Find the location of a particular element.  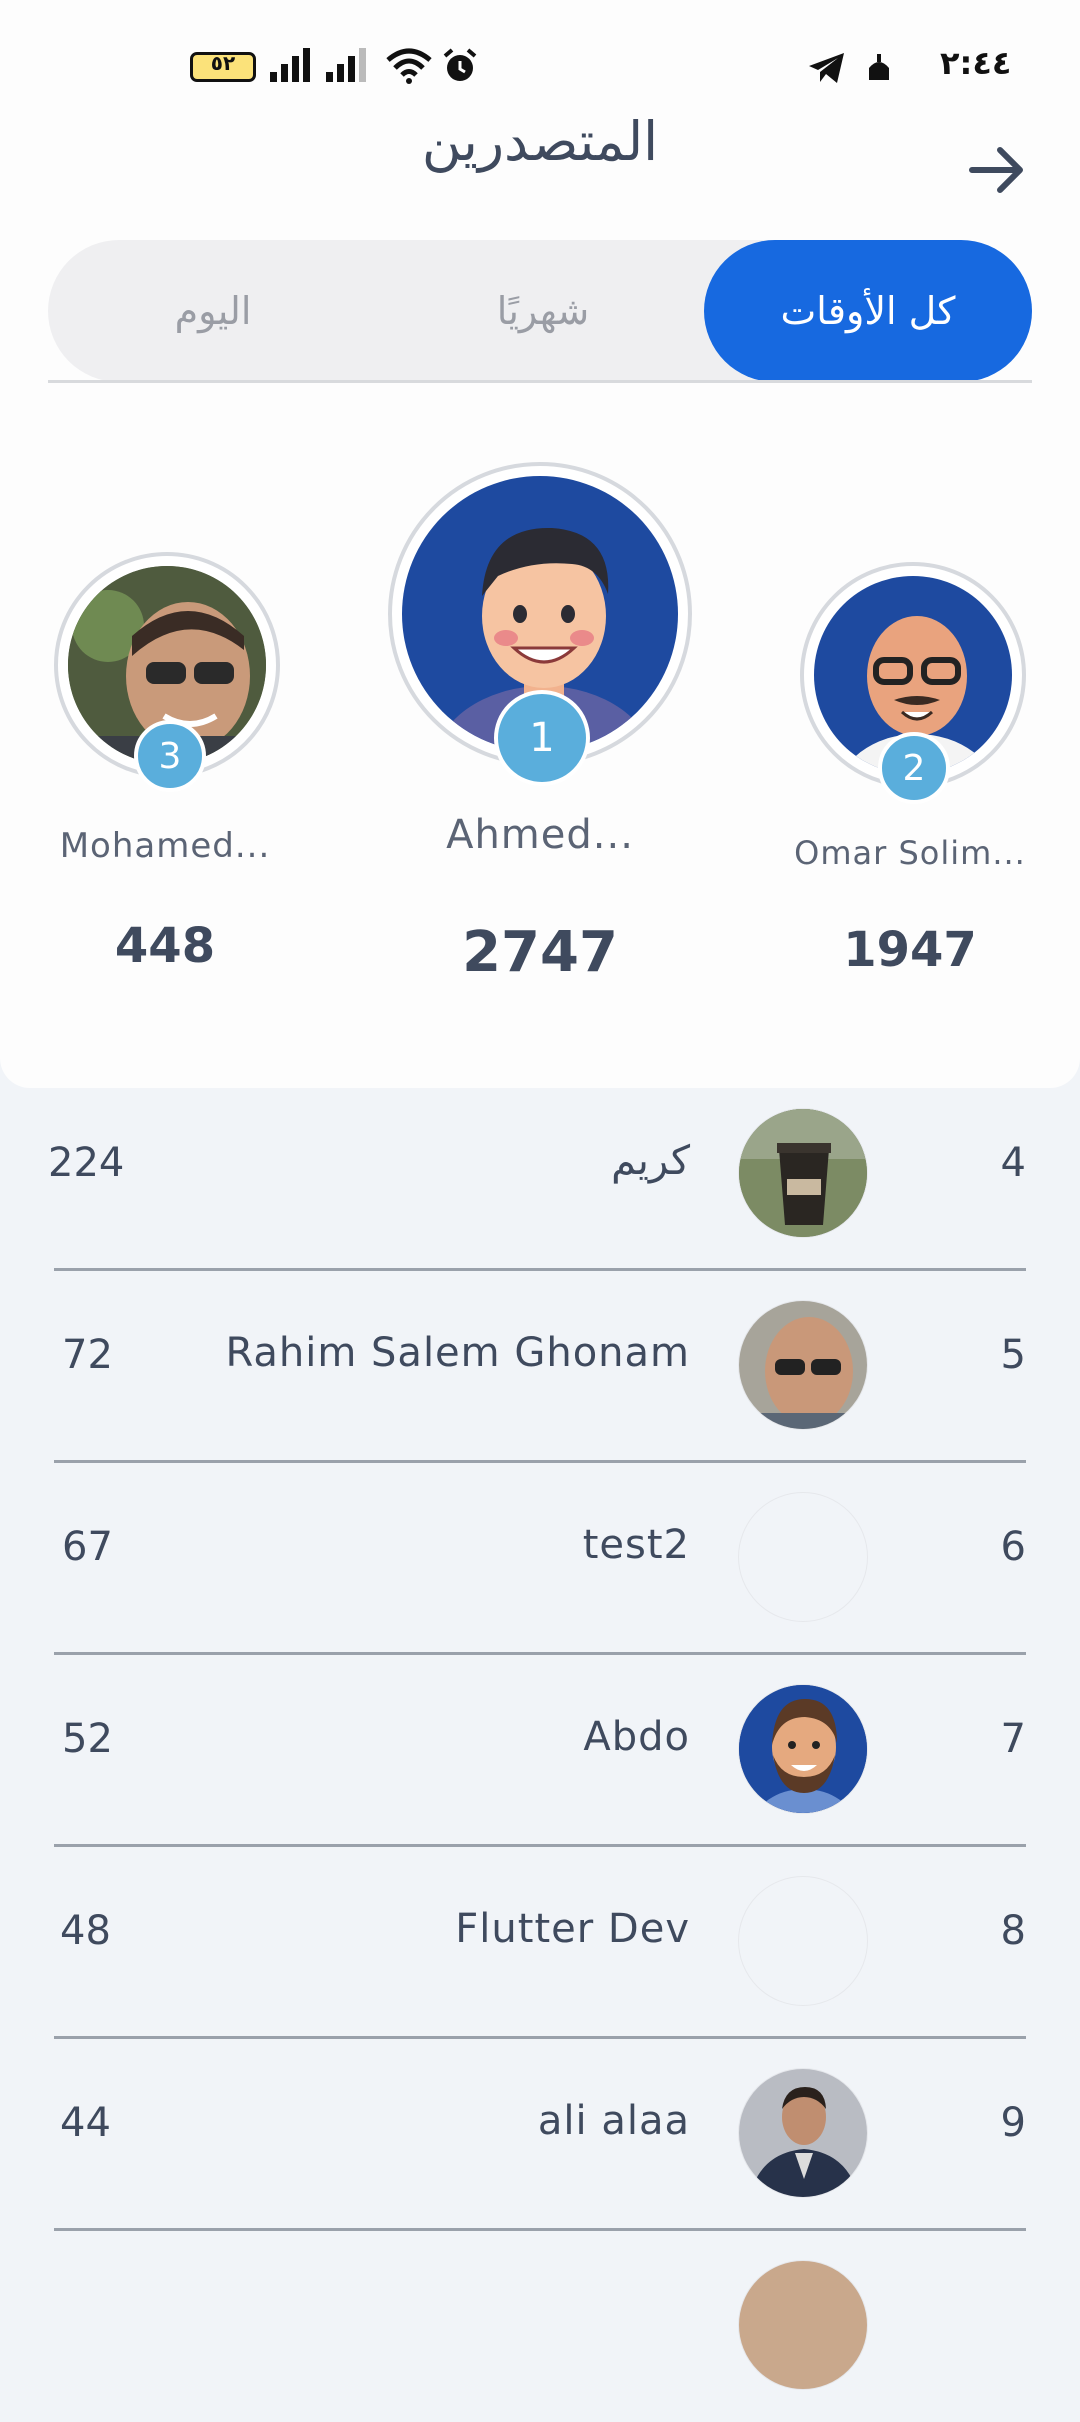

list-item is located at coordinates (540, 2327).